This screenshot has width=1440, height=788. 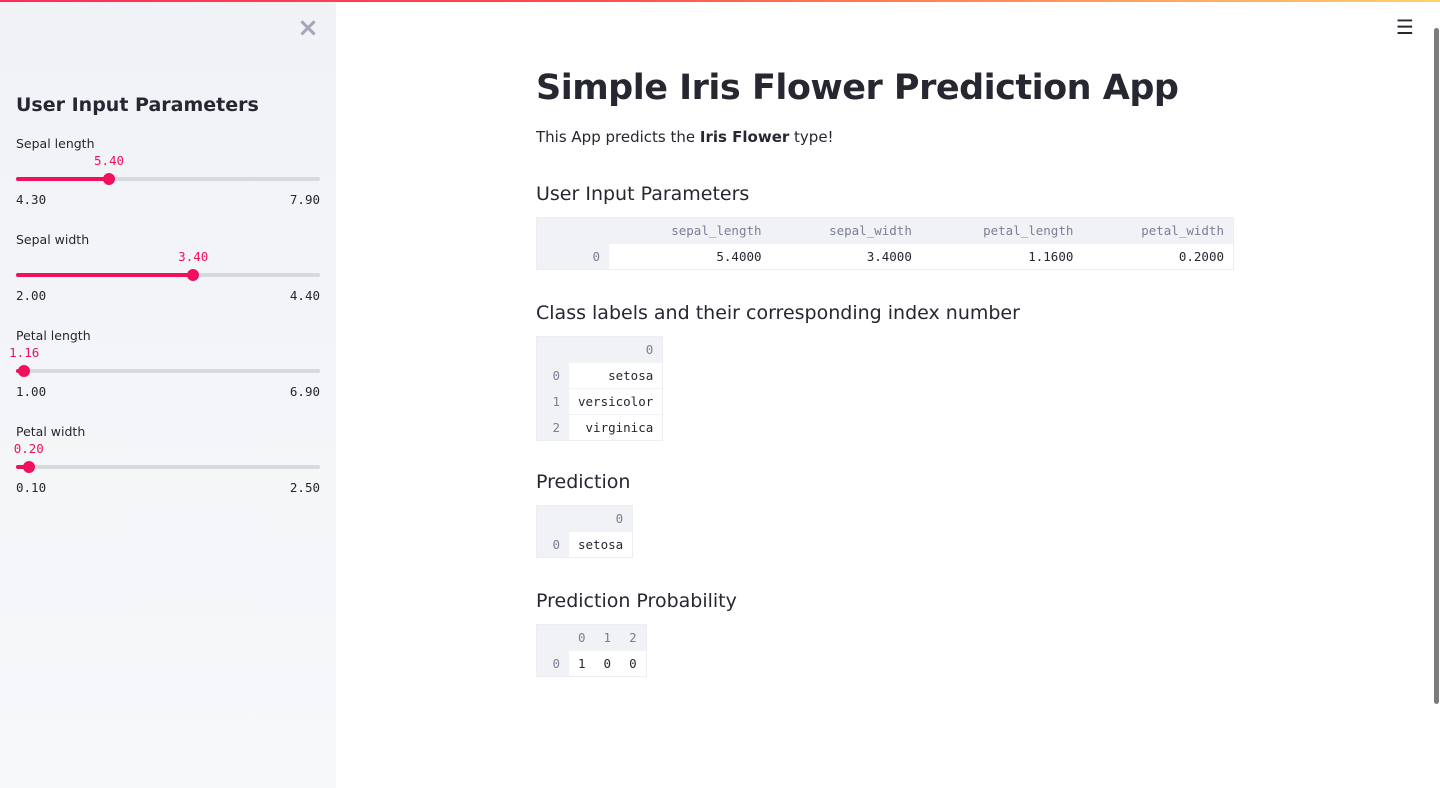 I want to click on table-row: 0 5.4000 3.4000 1.1600 0.2000, so click(x=885, y=256).